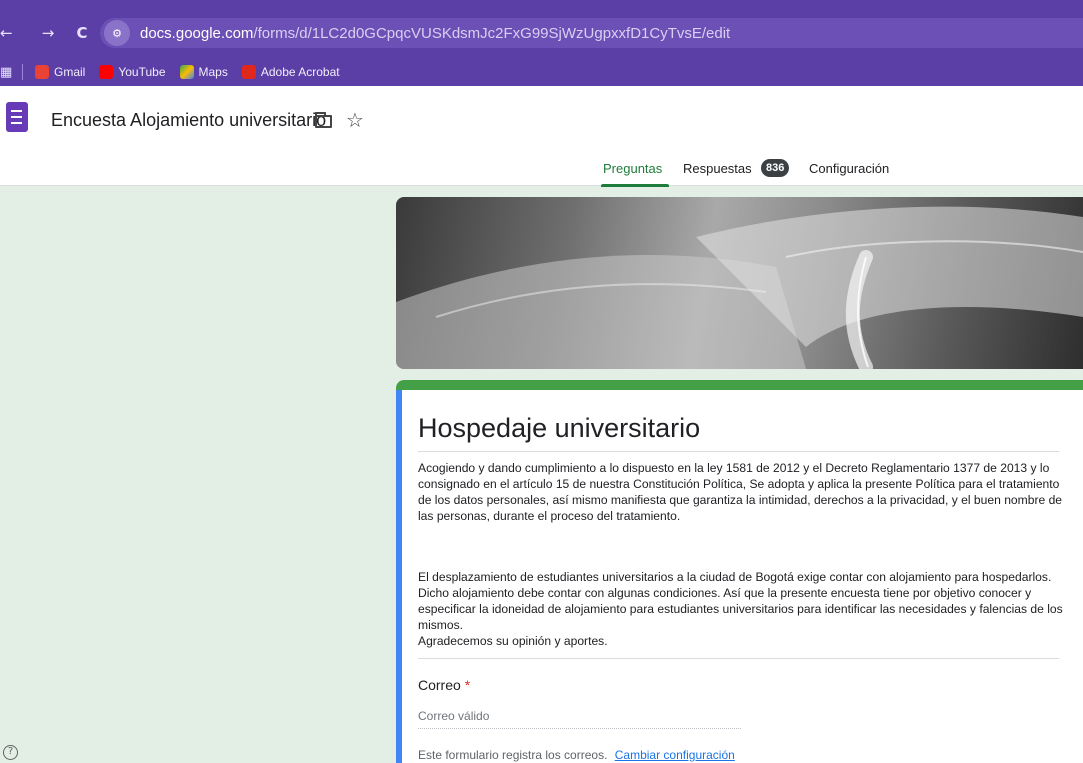 The image size is (1083, 763). Describe the element at coordinates (197, 33) in the screenshot. I see `url-host: docs.google.com` at that location.